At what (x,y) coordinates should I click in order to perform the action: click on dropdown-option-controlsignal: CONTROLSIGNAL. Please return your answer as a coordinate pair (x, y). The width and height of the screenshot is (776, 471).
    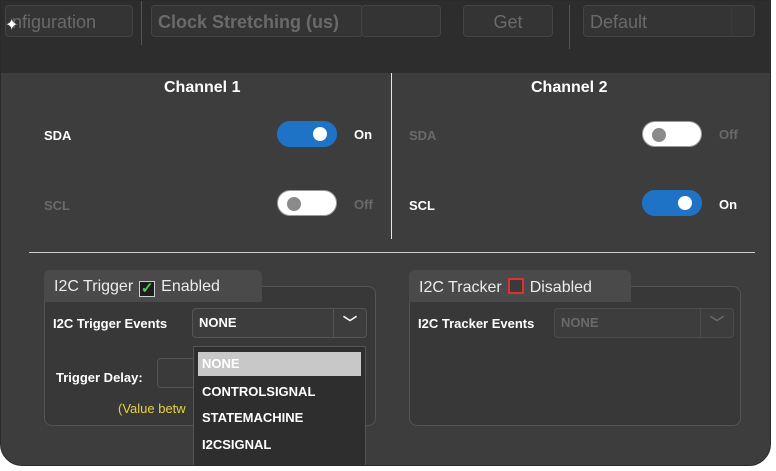
    Looking at the image, I should click on (279, 392).